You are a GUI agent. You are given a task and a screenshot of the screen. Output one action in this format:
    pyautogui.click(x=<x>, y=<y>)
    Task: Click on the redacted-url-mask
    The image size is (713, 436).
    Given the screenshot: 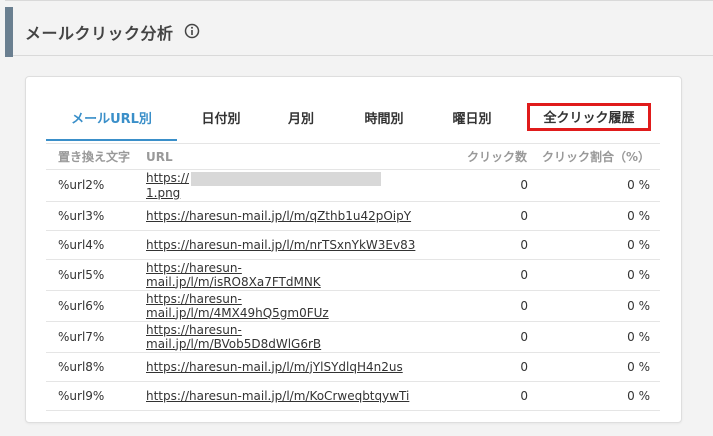 What is the action you would take?
    pyautogui.click(x=286, y=178)
    